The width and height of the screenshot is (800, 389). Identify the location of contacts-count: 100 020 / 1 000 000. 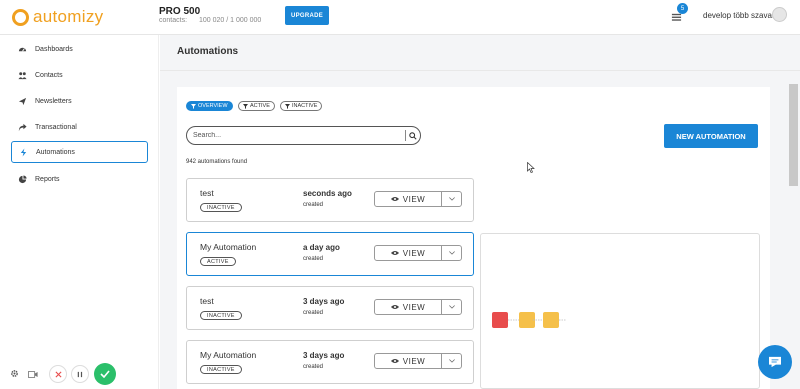
(230, 20).